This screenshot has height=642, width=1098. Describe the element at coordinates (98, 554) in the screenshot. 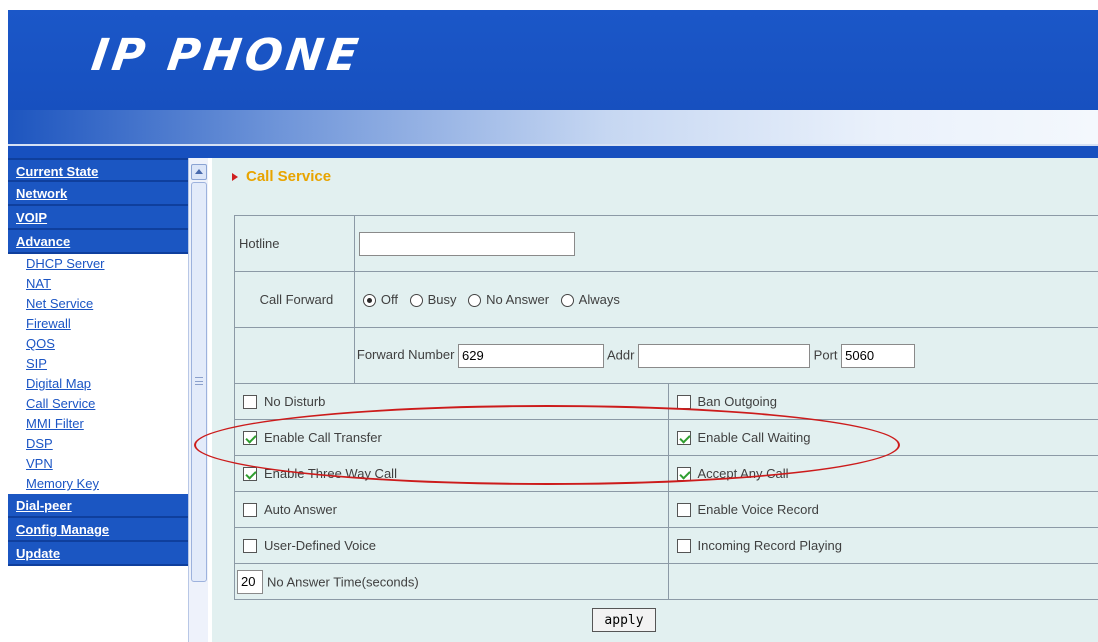

I see `nav-update: Update` at that location.